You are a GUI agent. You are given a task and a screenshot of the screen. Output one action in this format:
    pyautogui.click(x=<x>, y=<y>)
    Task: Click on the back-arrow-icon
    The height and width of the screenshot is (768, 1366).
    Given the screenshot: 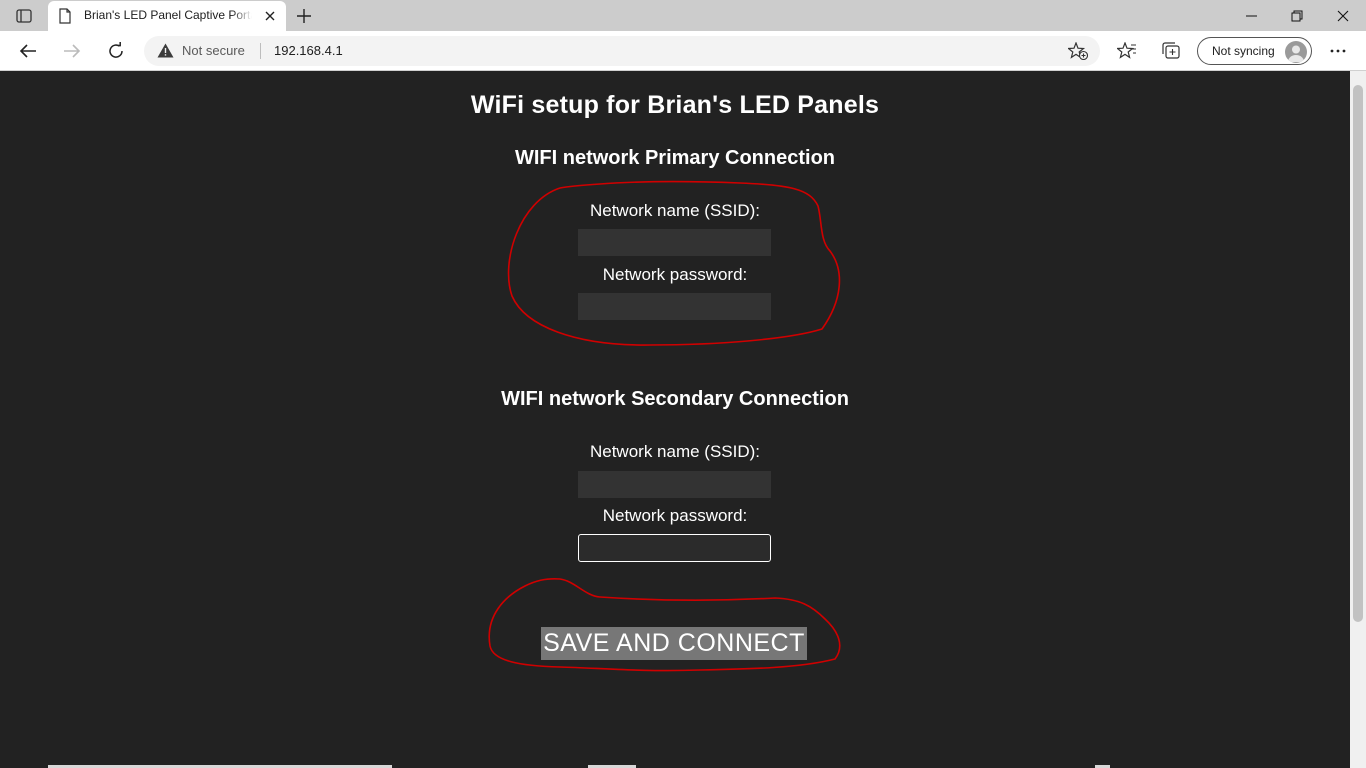 What is the action you would take?
    pyautogui.click(x=28, y=51)
    